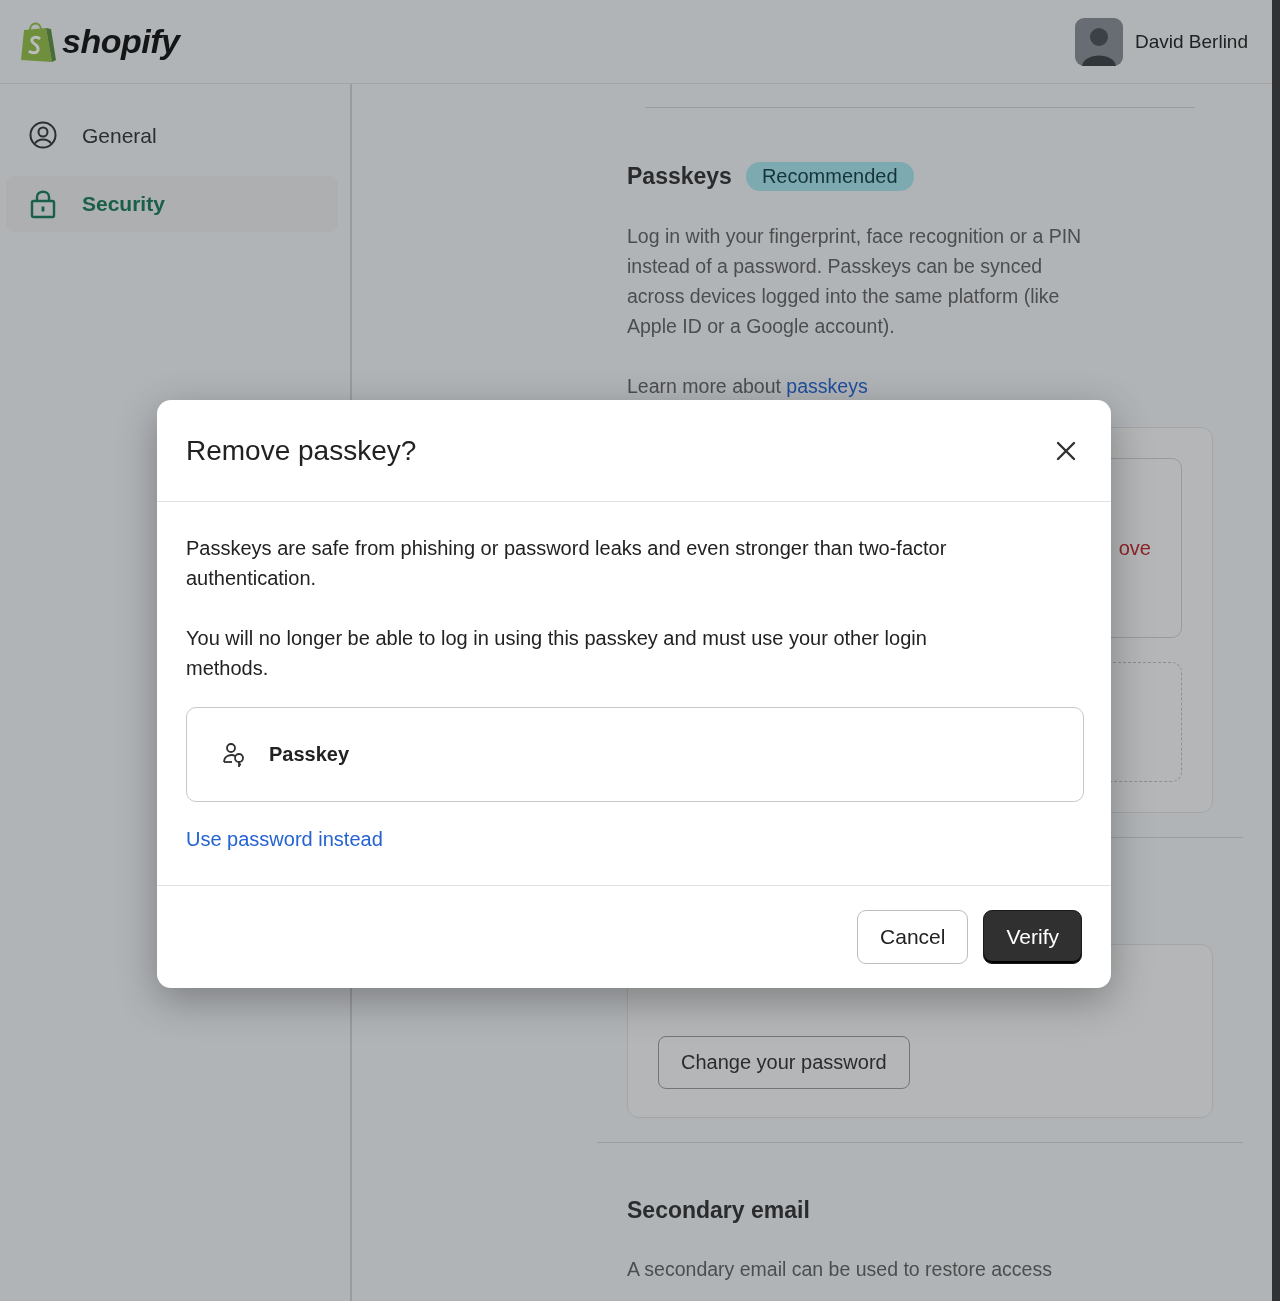 This screenshot has width=1280, height=1301. I want to click on section-title: Secondary email, so click(719, 1210).